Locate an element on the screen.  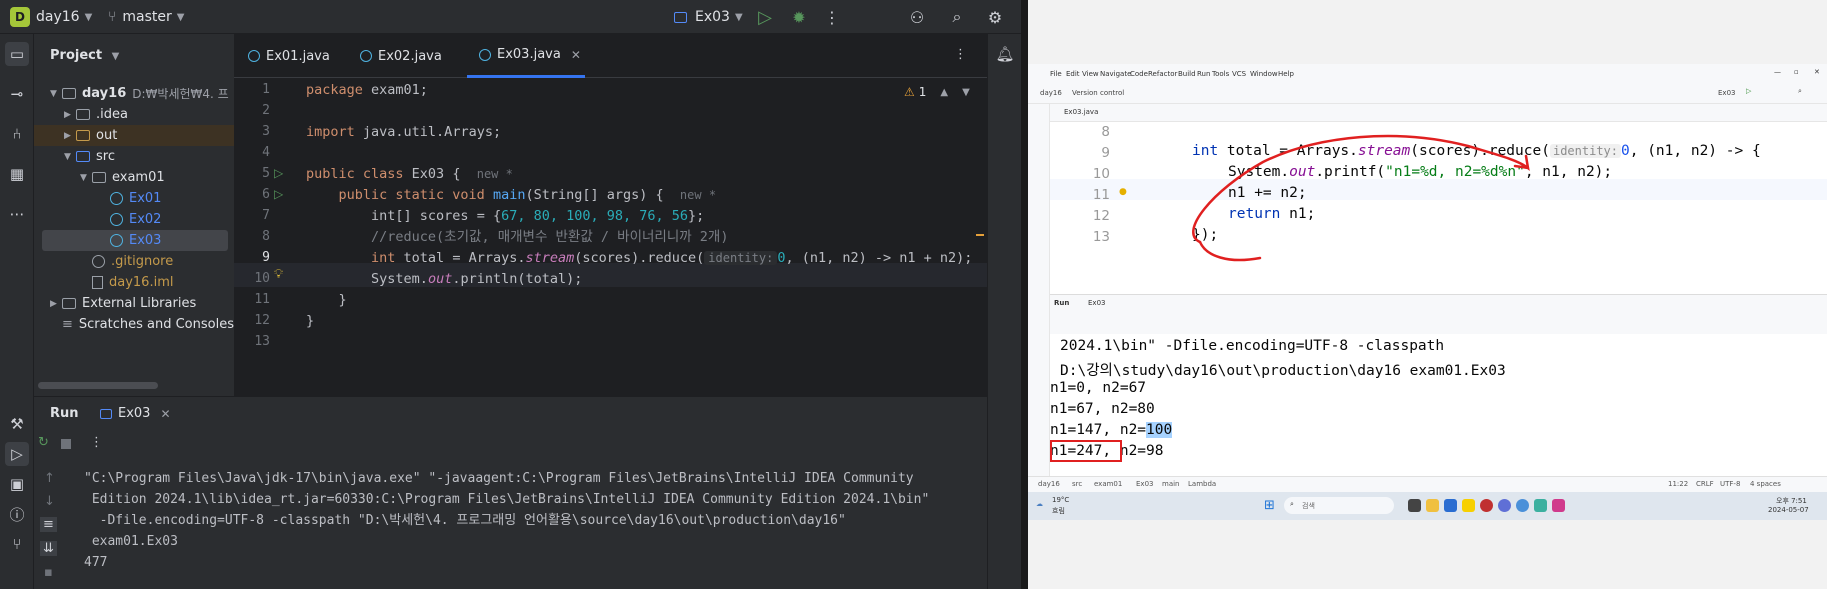
tab-ex03: Ex03.java is located at coordinates (1081, 112).